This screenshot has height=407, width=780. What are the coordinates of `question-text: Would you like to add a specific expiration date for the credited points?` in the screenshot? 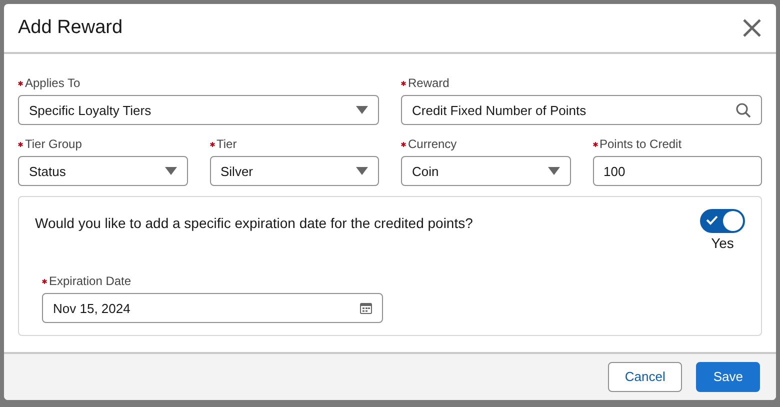 It's located at (254, 224).